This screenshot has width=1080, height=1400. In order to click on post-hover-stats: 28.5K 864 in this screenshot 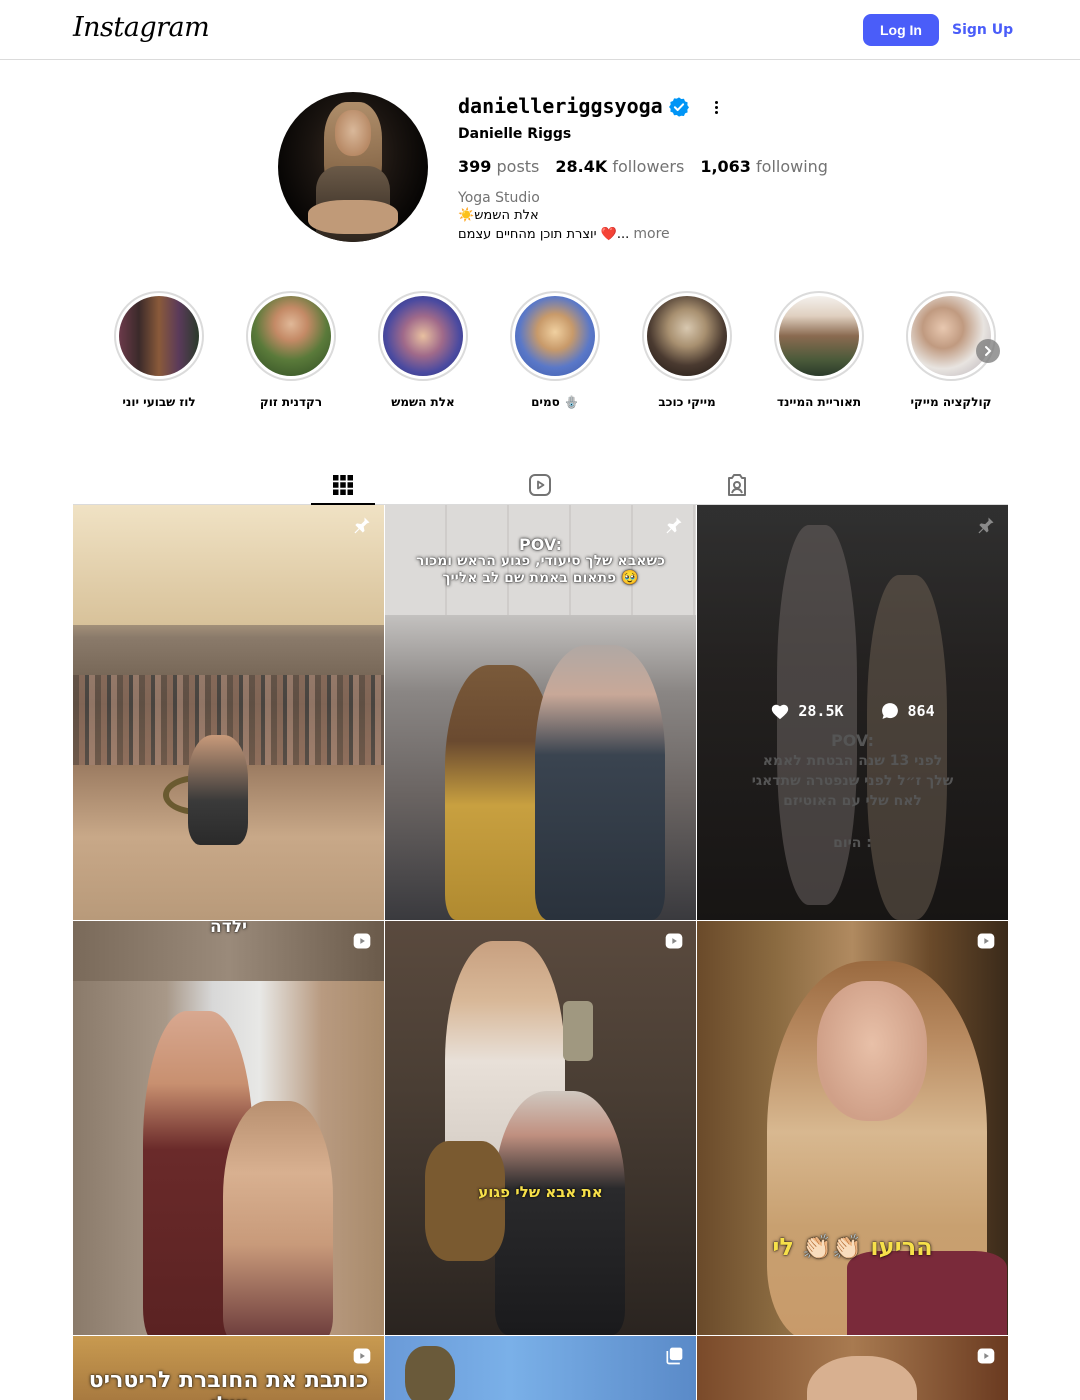, I will do `click(852, 711)`.